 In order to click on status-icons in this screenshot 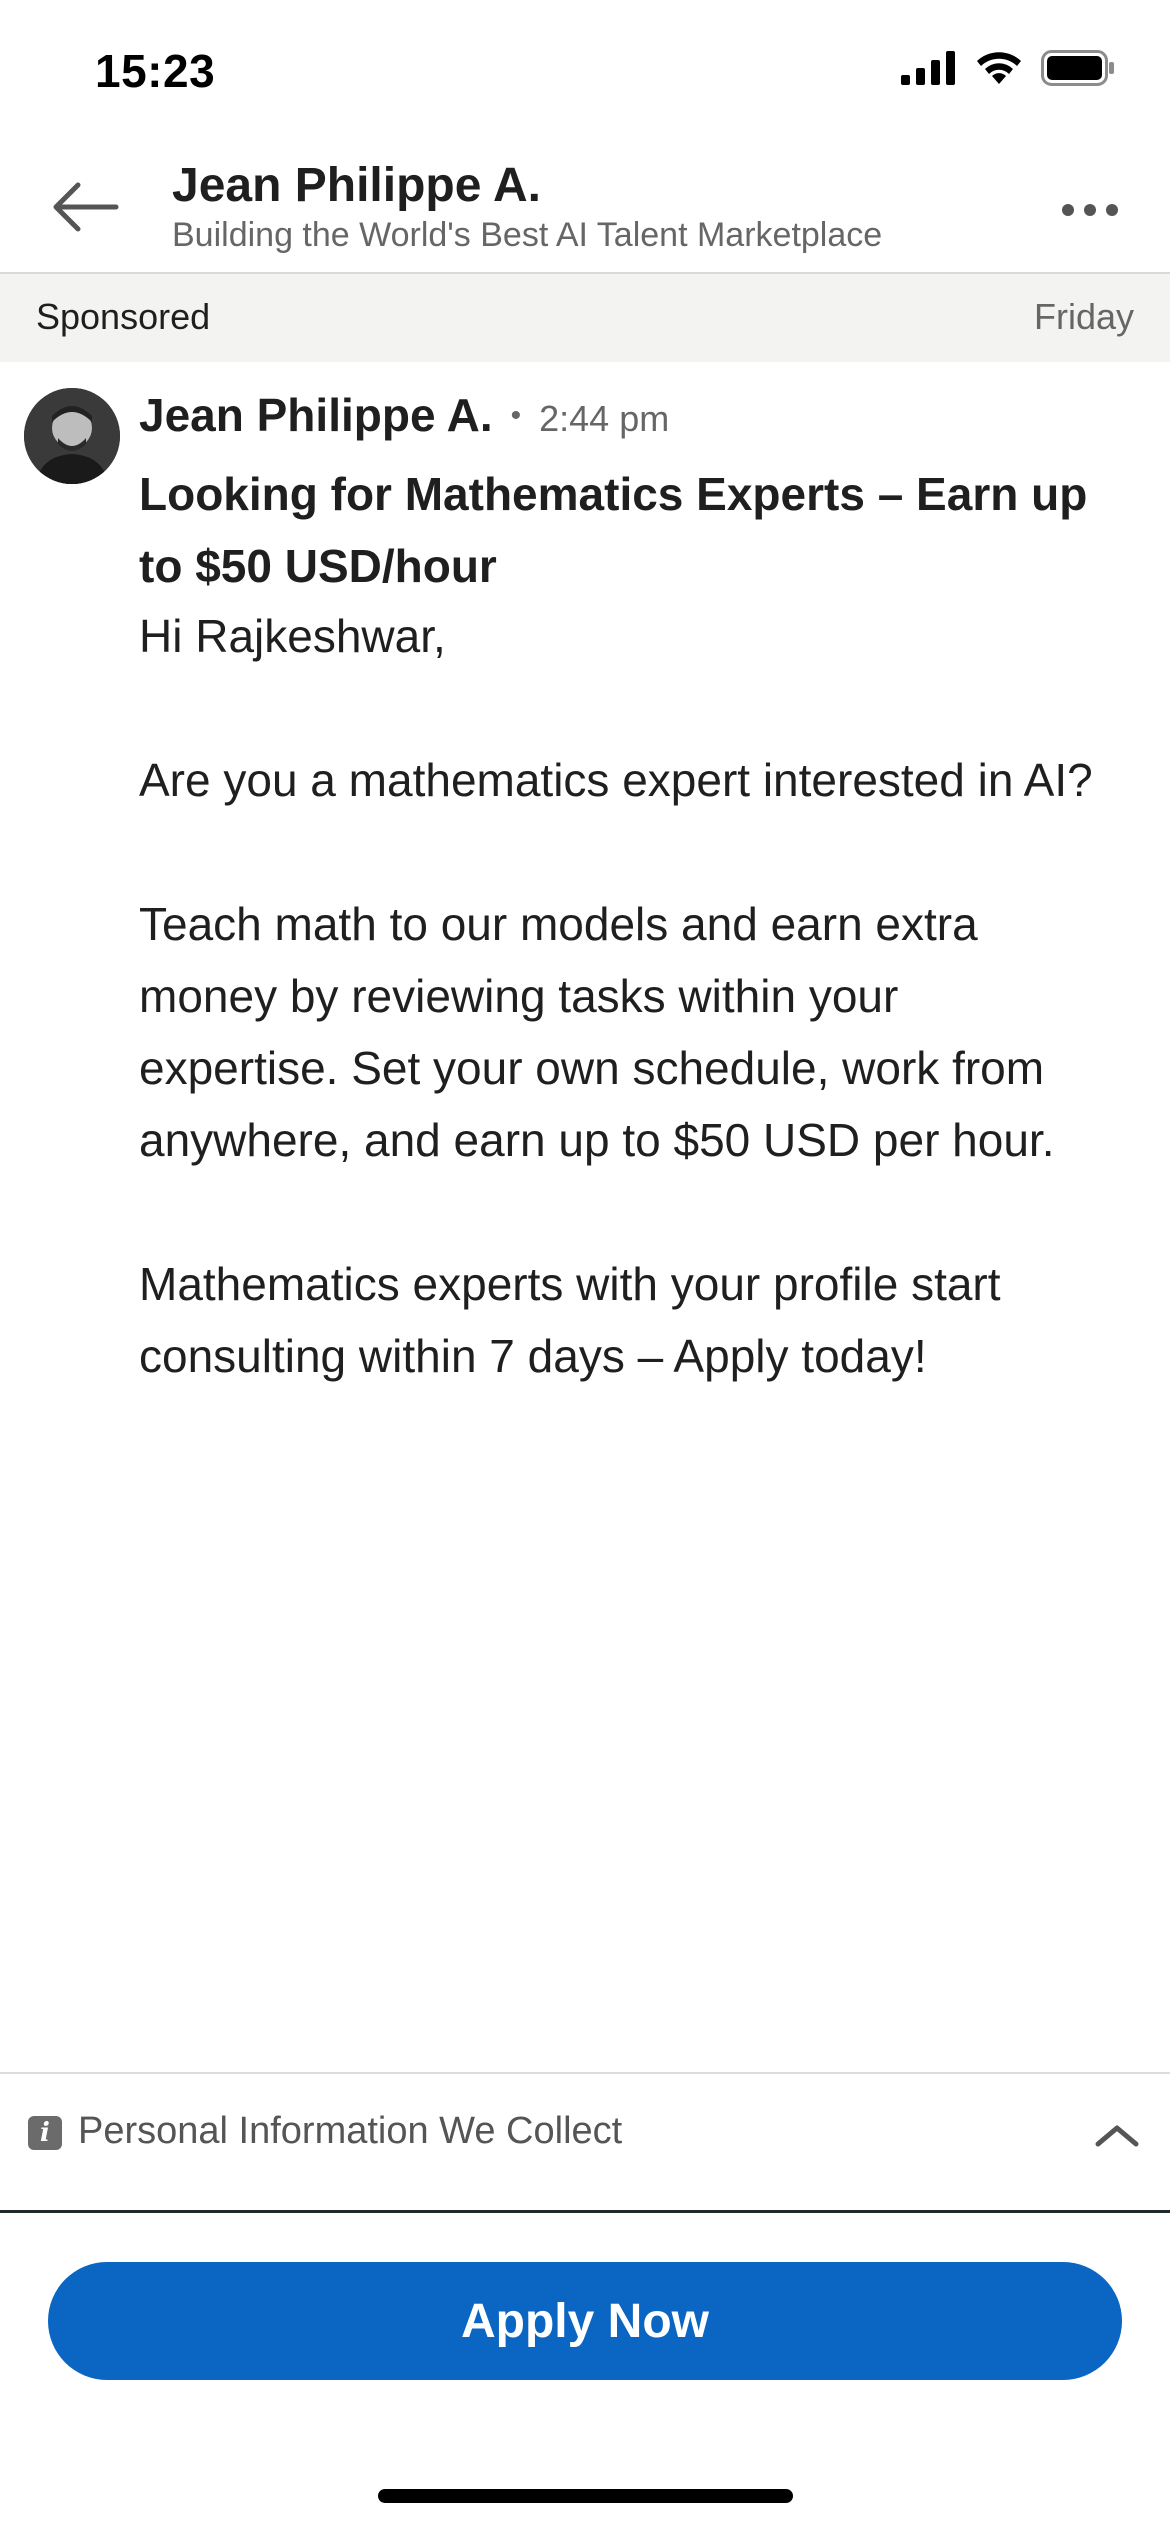, I will do `click(1008, 68)`.